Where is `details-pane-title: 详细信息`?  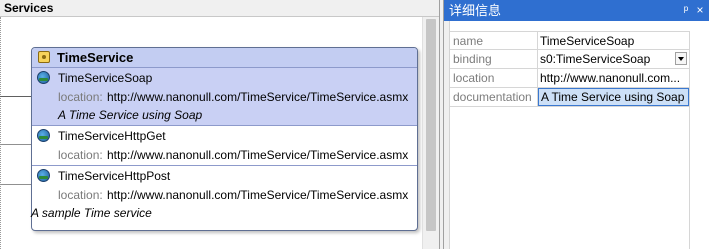
details-pane-title: 详细信息 is located at coordinates (475, 10).